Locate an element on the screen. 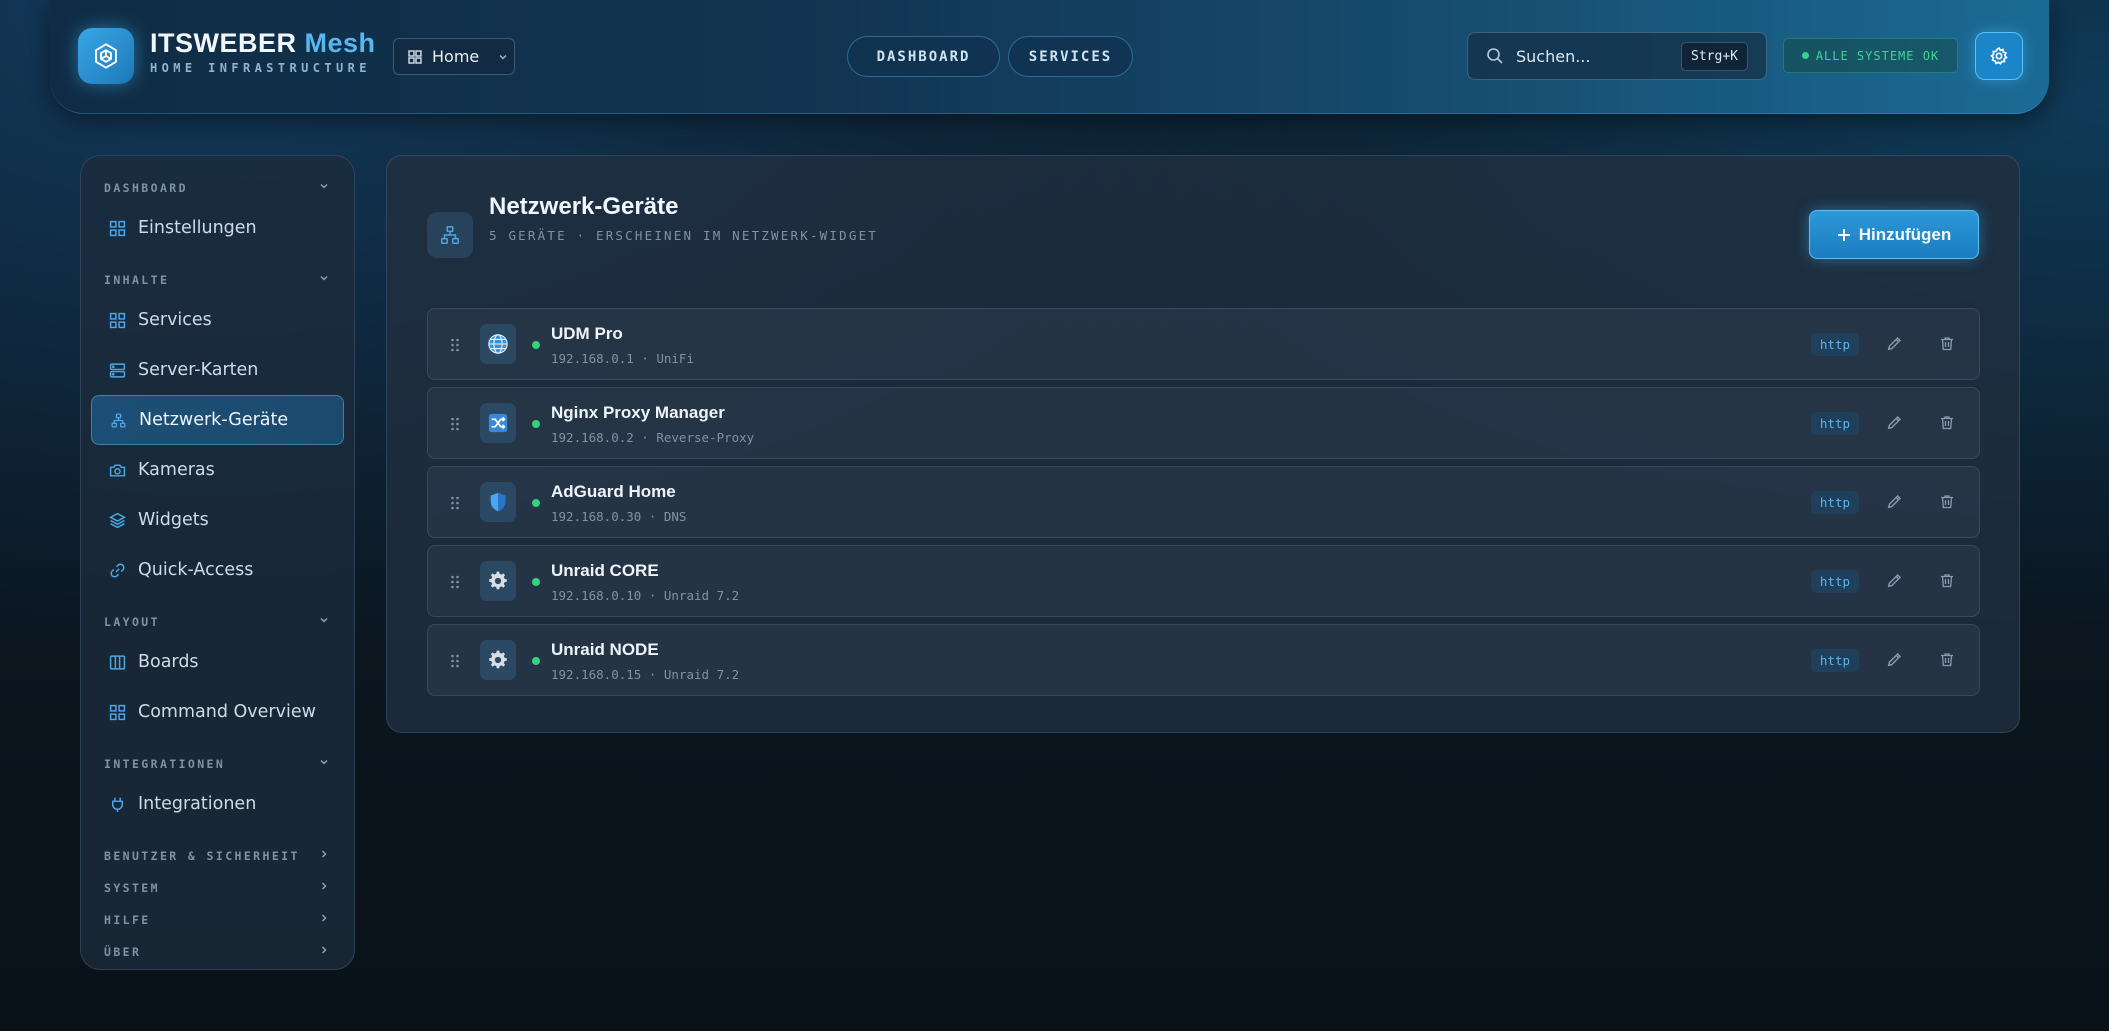 The image size is (2109, 1031). sidebar-item-label: Services is located at coordinates (175, 320).